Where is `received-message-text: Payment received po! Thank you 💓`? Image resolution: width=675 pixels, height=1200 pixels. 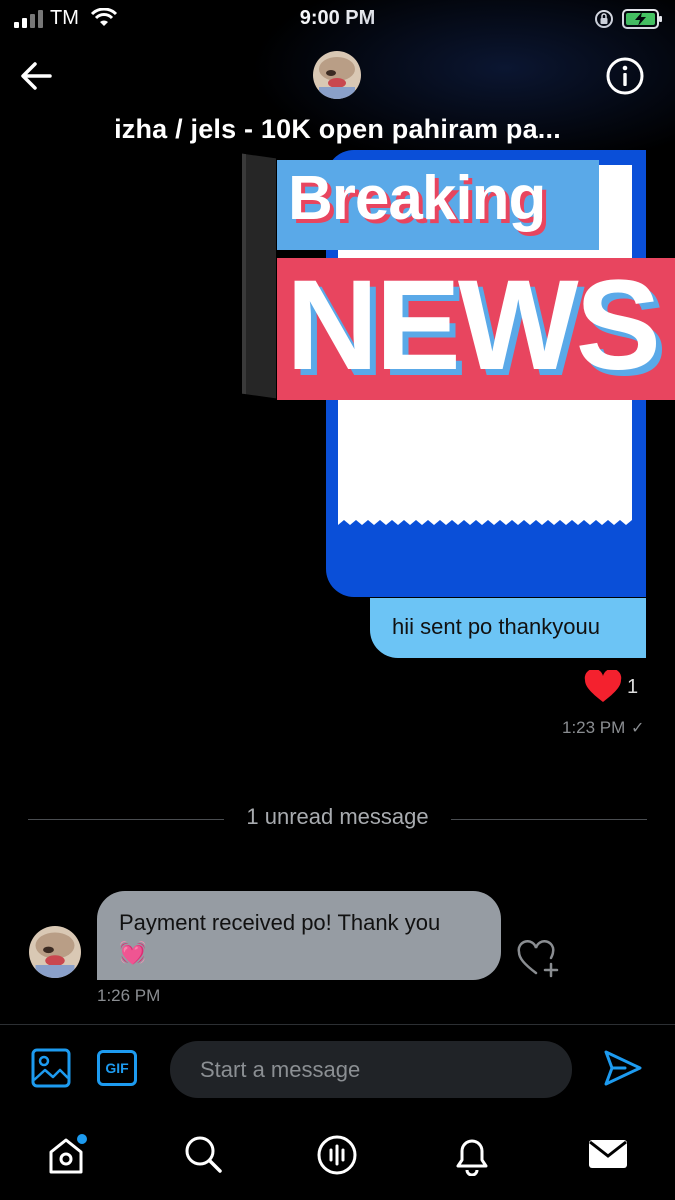 received-message-text: Payment received po! Thank you 💓 is located at coordinates (304, 938).